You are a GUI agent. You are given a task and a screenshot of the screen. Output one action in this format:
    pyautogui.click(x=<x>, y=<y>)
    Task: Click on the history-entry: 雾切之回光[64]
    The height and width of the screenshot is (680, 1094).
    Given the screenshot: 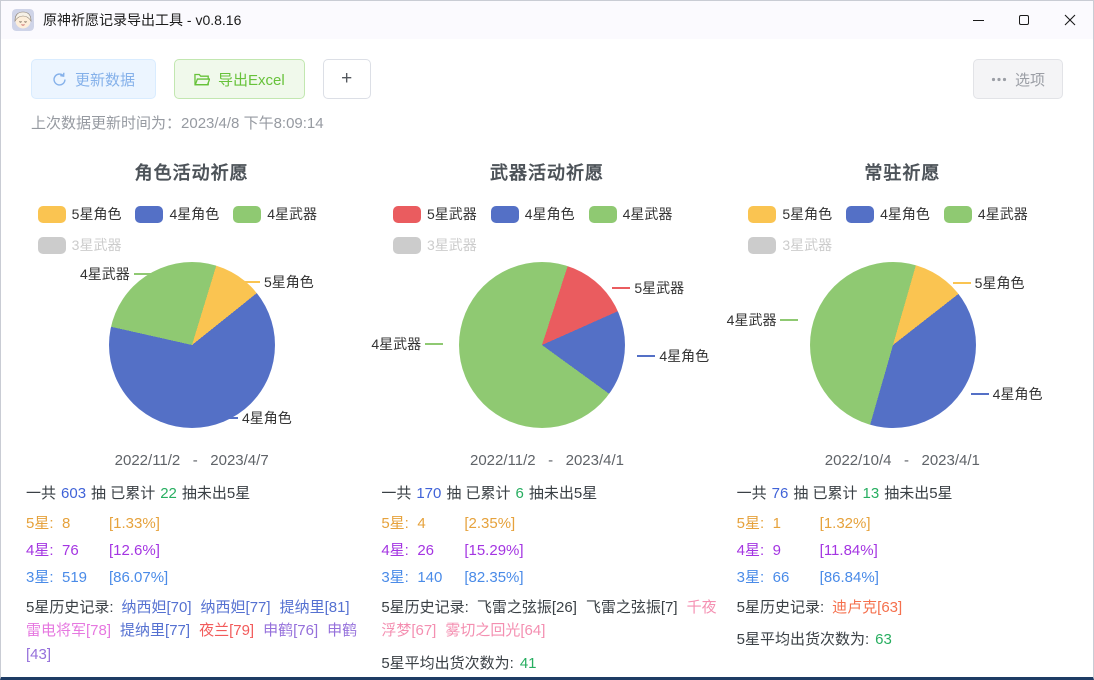 What is the action you would take?
    pyautogui.click(x=495, y=631)
    